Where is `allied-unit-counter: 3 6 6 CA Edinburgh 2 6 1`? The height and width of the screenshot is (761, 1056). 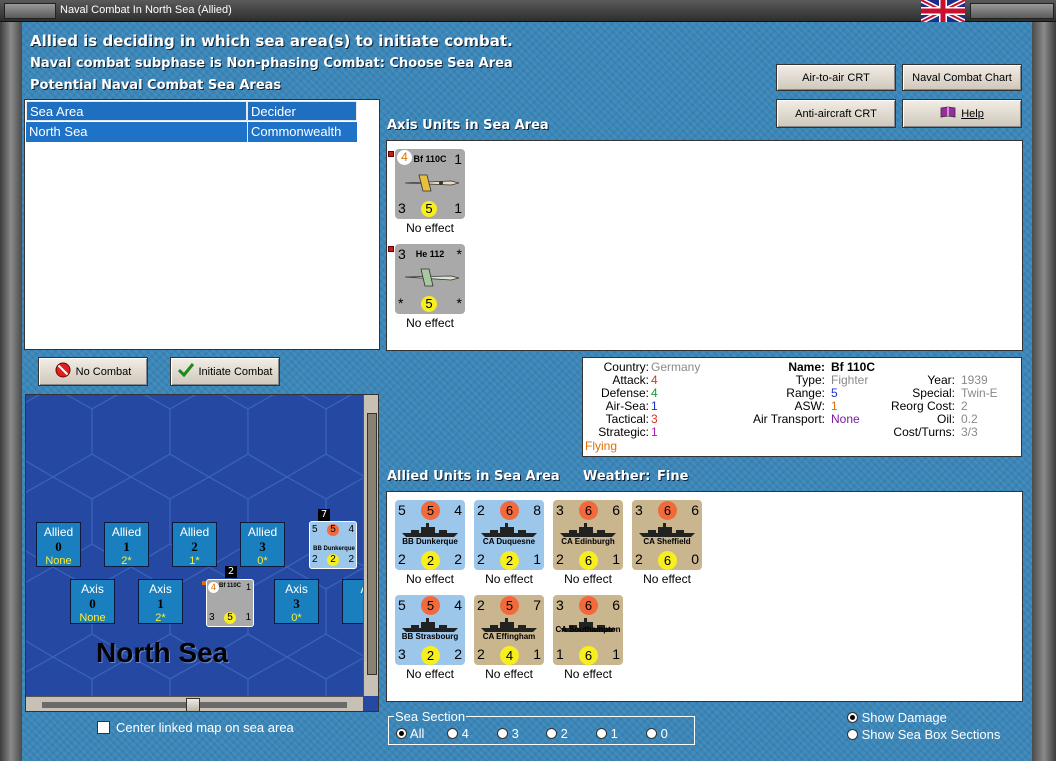 allied-unit-counter: 3 6 6 CA Edinburgh 2 6 1 is located at coordinates (588, 535).